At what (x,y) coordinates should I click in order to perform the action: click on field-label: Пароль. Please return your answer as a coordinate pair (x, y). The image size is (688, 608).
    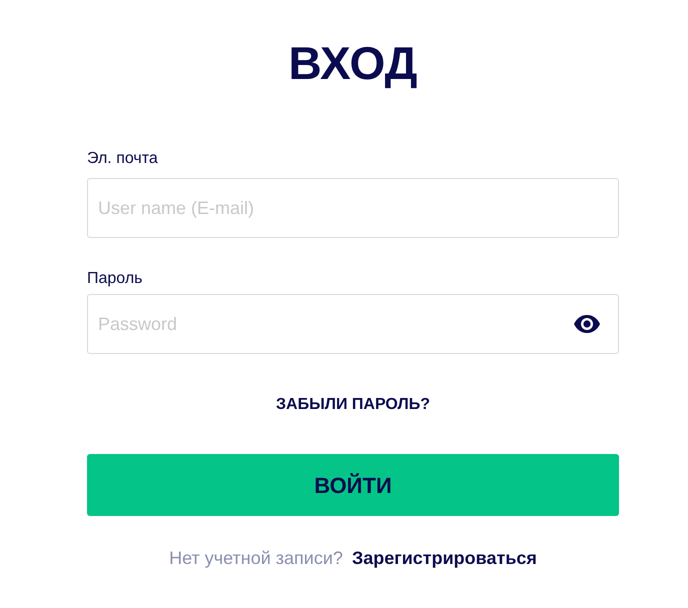
    Looking at the image, I should click on (115, 279).